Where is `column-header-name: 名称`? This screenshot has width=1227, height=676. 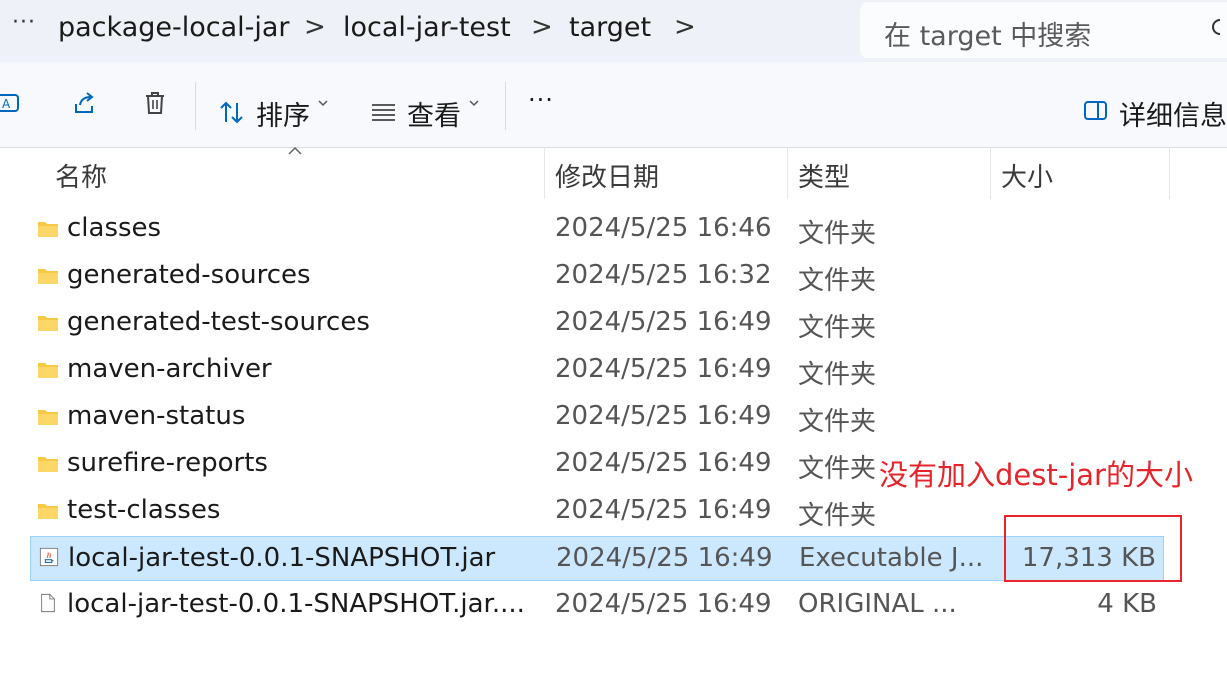 column-header-name: 名称 is located at coordinates (81, 175).